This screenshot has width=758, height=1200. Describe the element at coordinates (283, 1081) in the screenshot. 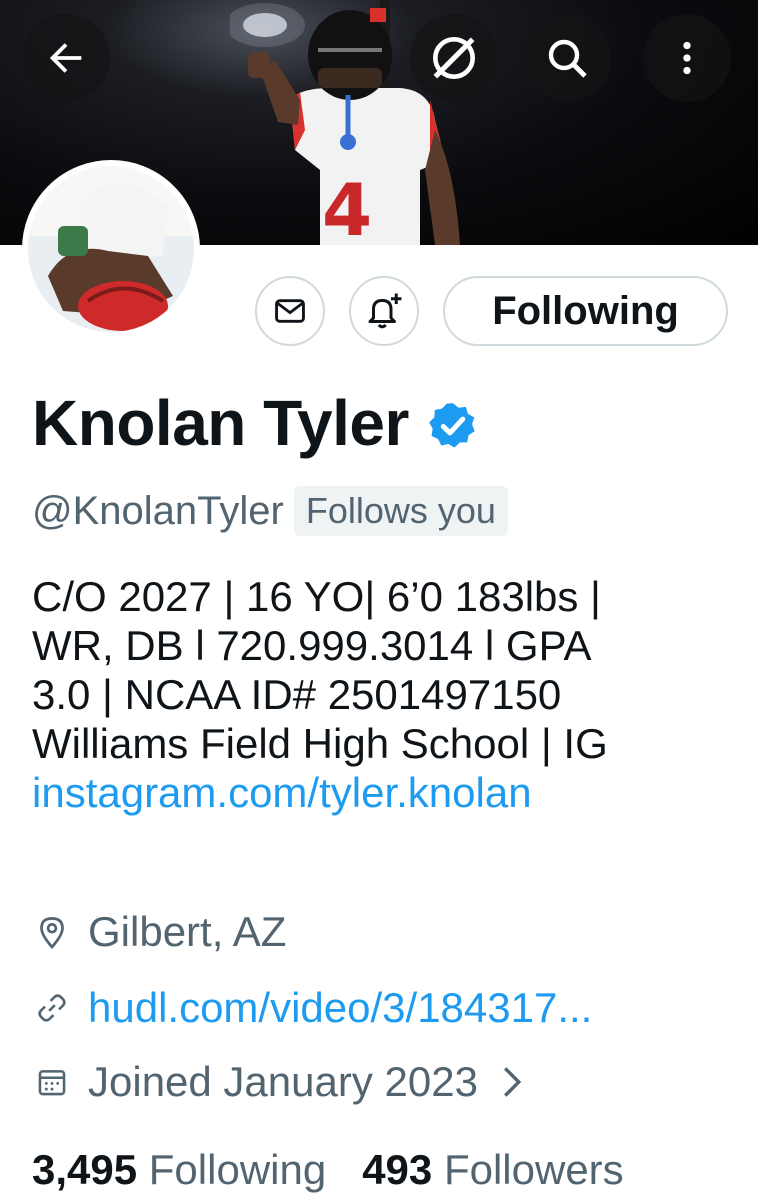

I see `joined-text: Joined January 2023` at that location.